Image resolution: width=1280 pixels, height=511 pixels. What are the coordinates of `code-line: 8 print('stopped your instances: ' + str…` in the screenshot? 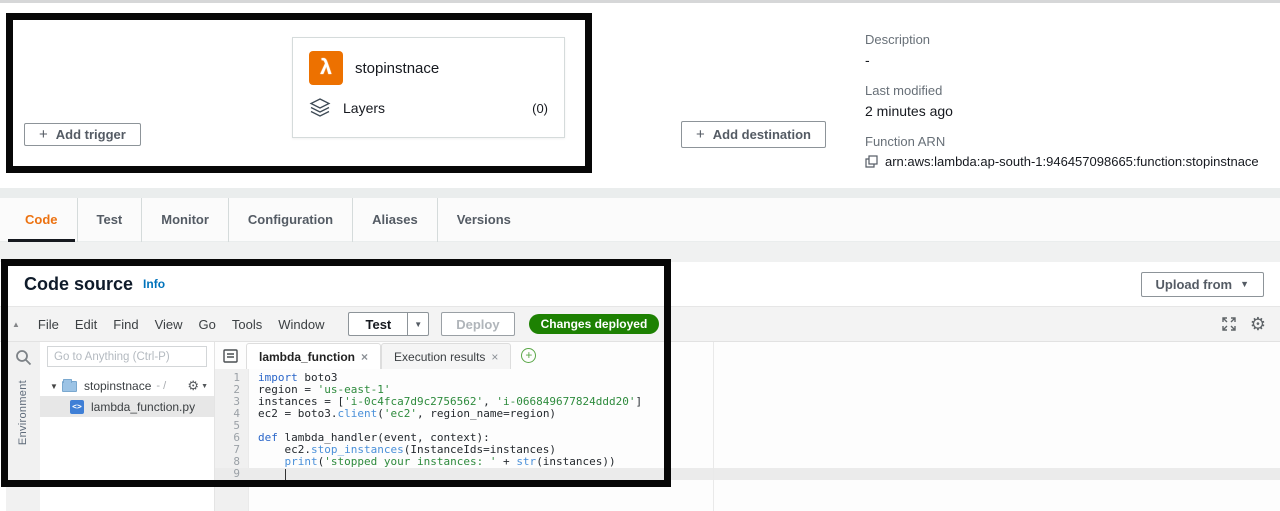 It's located at (747, 462).